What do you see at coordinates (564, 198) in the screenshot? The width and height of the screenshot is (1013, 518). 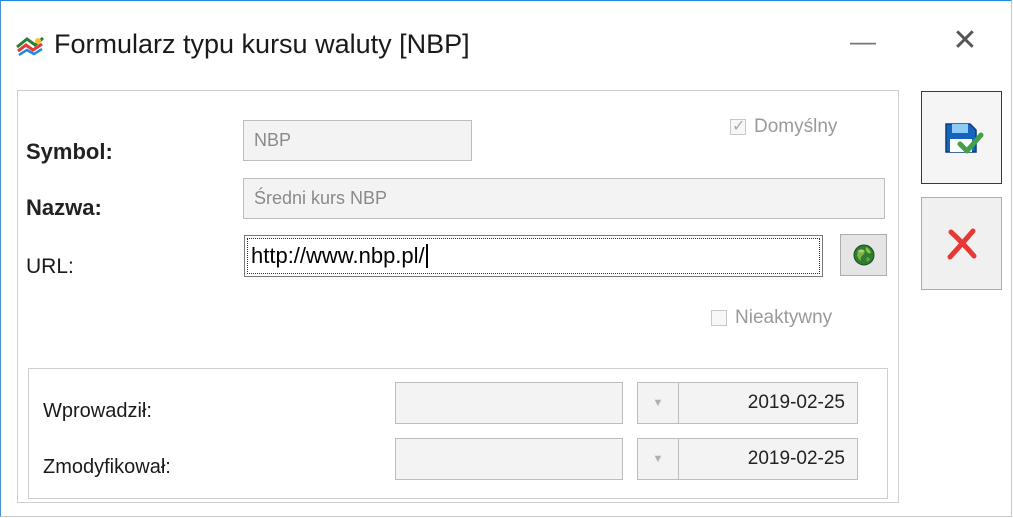 I see `name-field: Średni kurs NBP` at bounding box center [564, 198].